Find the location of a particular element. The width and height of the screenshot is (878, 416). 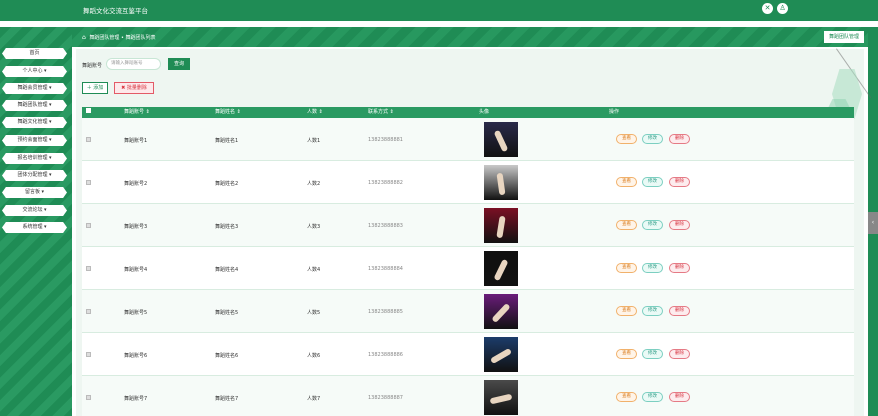

col-header-name: 舞蹈姓名 ⇕ is located at coordinates (228, 112).